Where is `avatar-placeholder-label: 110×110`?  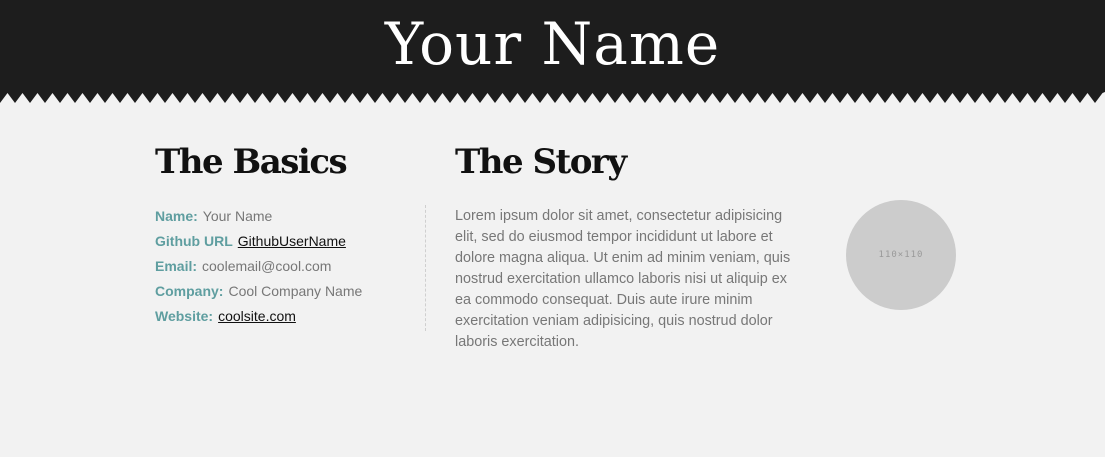 avatar-placeholder-label: 110×110 is located at coordinates (901, 255).